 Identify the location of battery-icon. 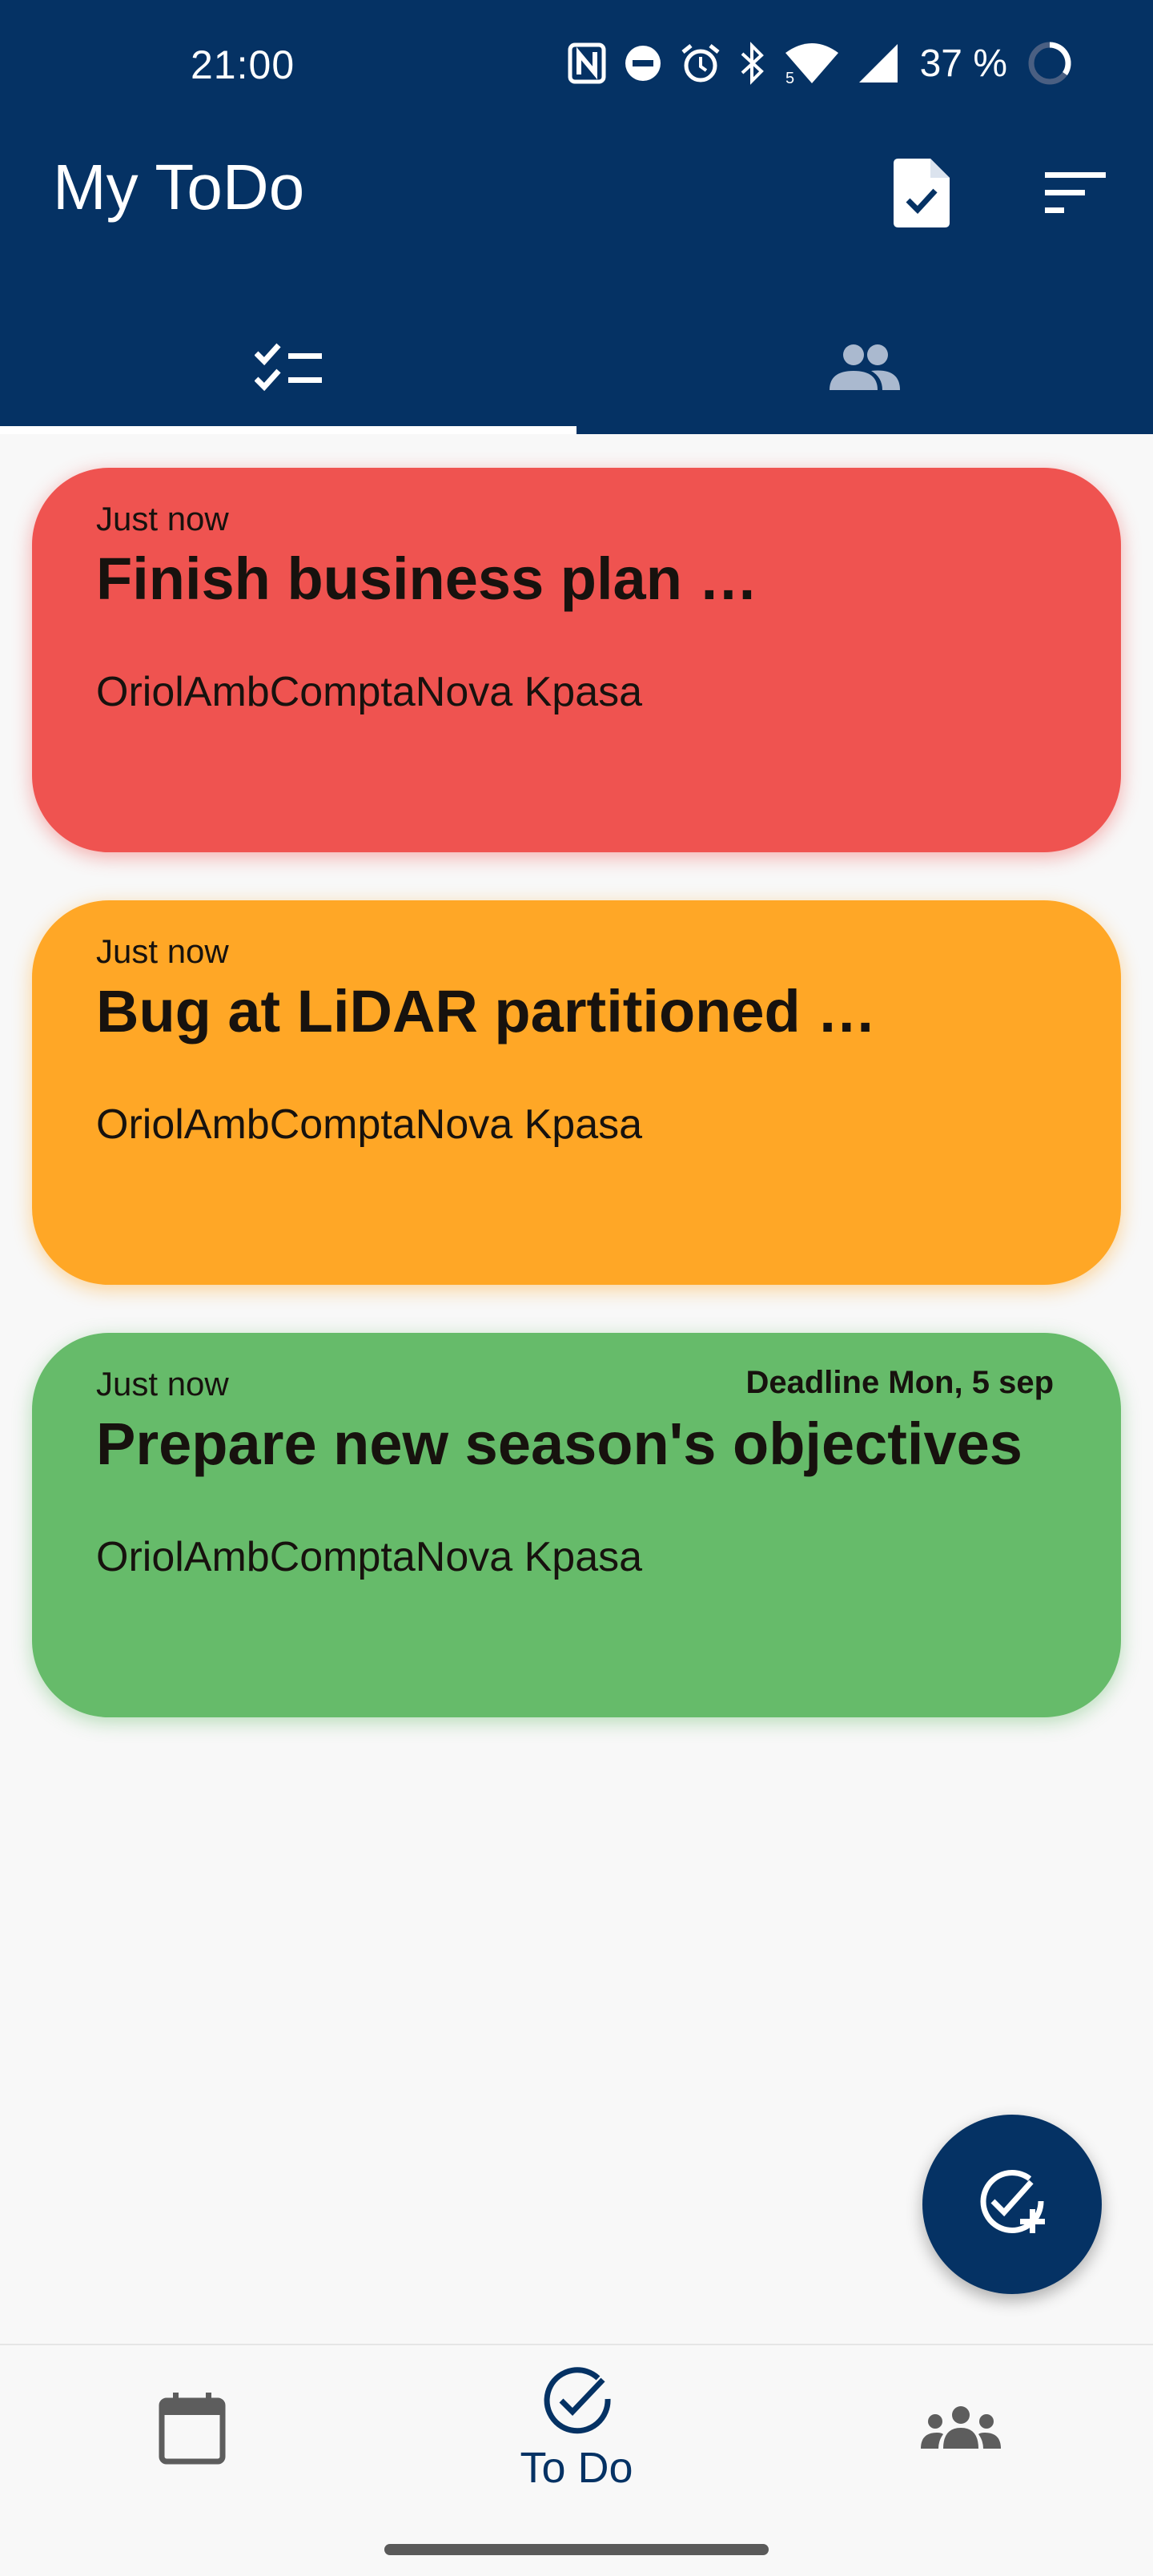
(1050, 63).